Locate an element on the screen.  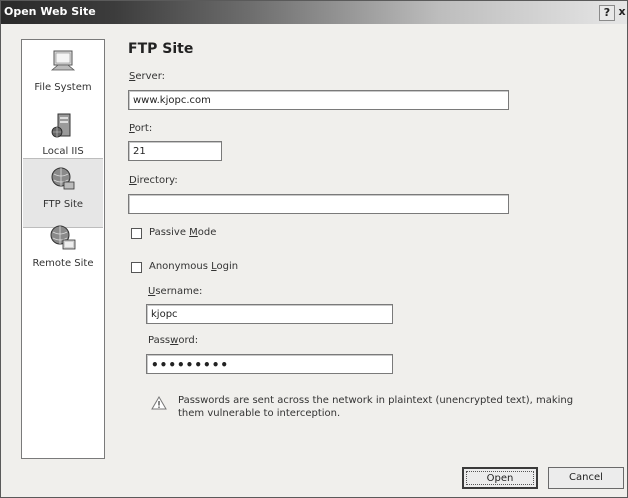
port-label: Port: is located at coordinates (141, 128).